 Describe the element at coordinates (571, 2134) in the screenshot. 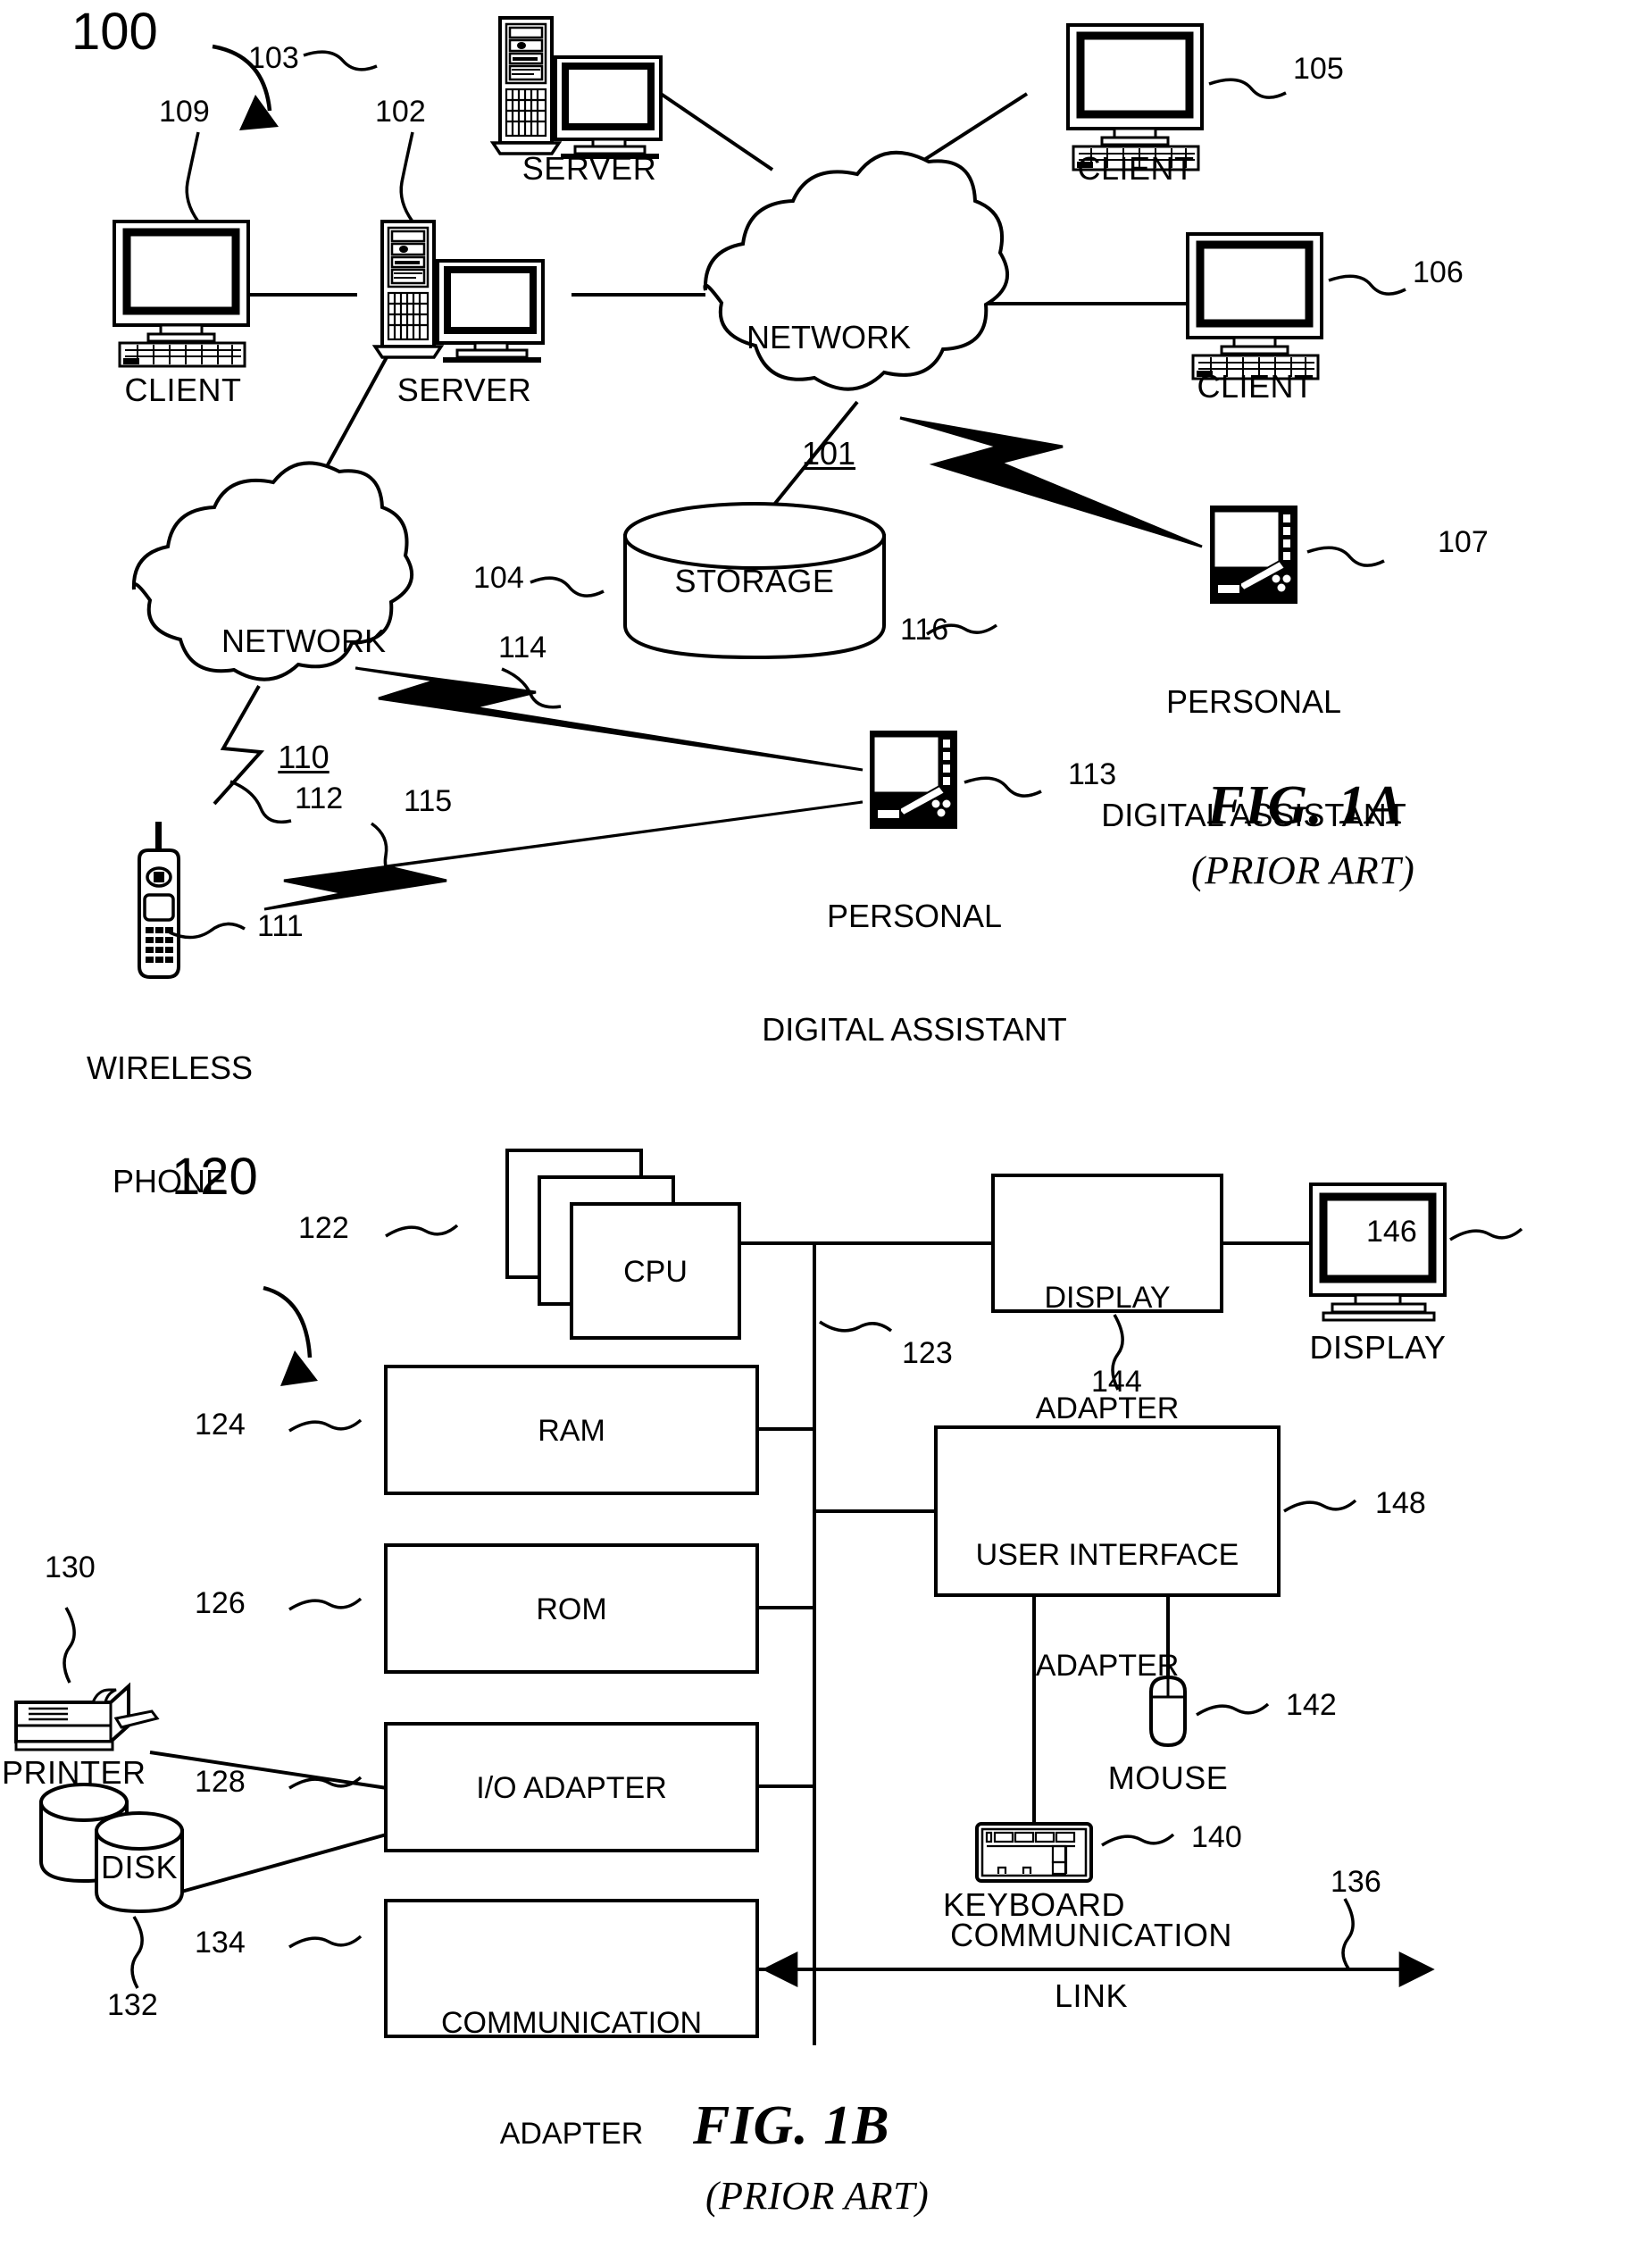

I see `block-label-communication-adapter-line2: ADAPTER` at that location.